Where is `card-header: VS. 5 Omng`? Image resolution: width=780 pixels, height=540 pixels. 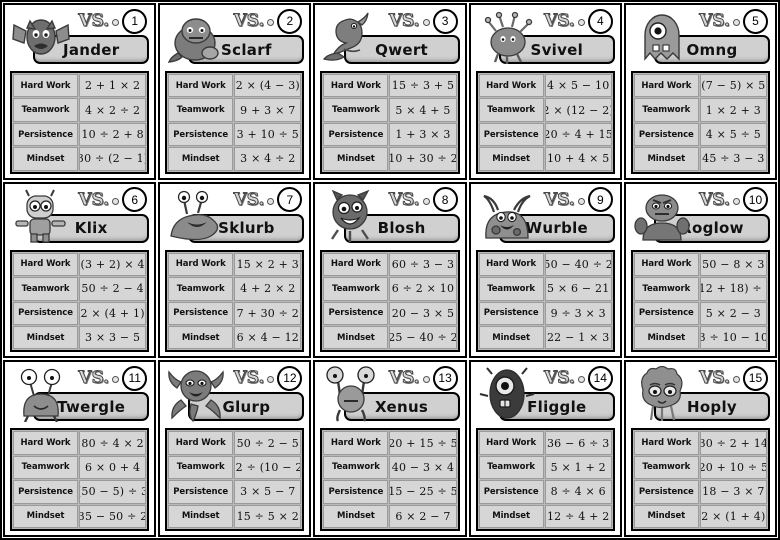
card-header: VS. 5 Omng is located at coordinates (700, 37).